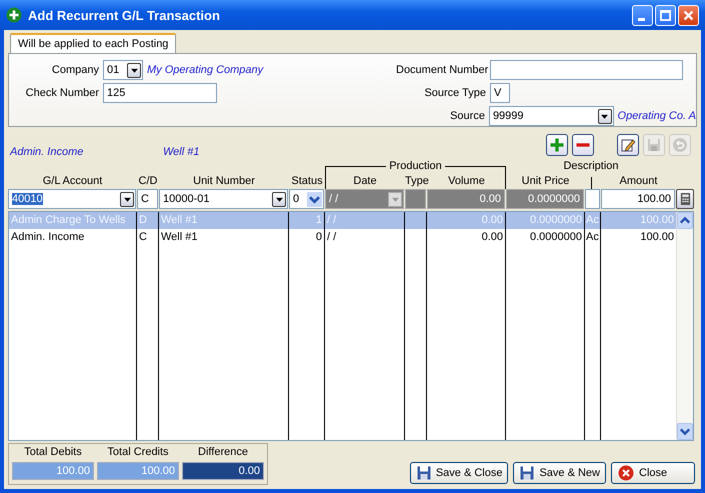 This screenshot has height=493, width=705. What do you see at coordinates (143, 237) in the screenshot?
I see `table-cell: C` at bounding box center [143, 237].